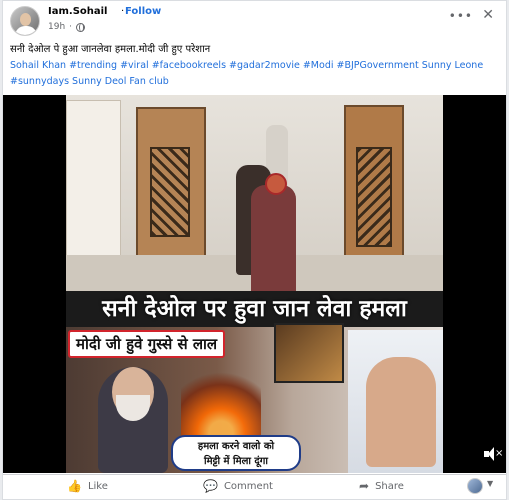  I want to click on man-portrait, so click(133, 420).